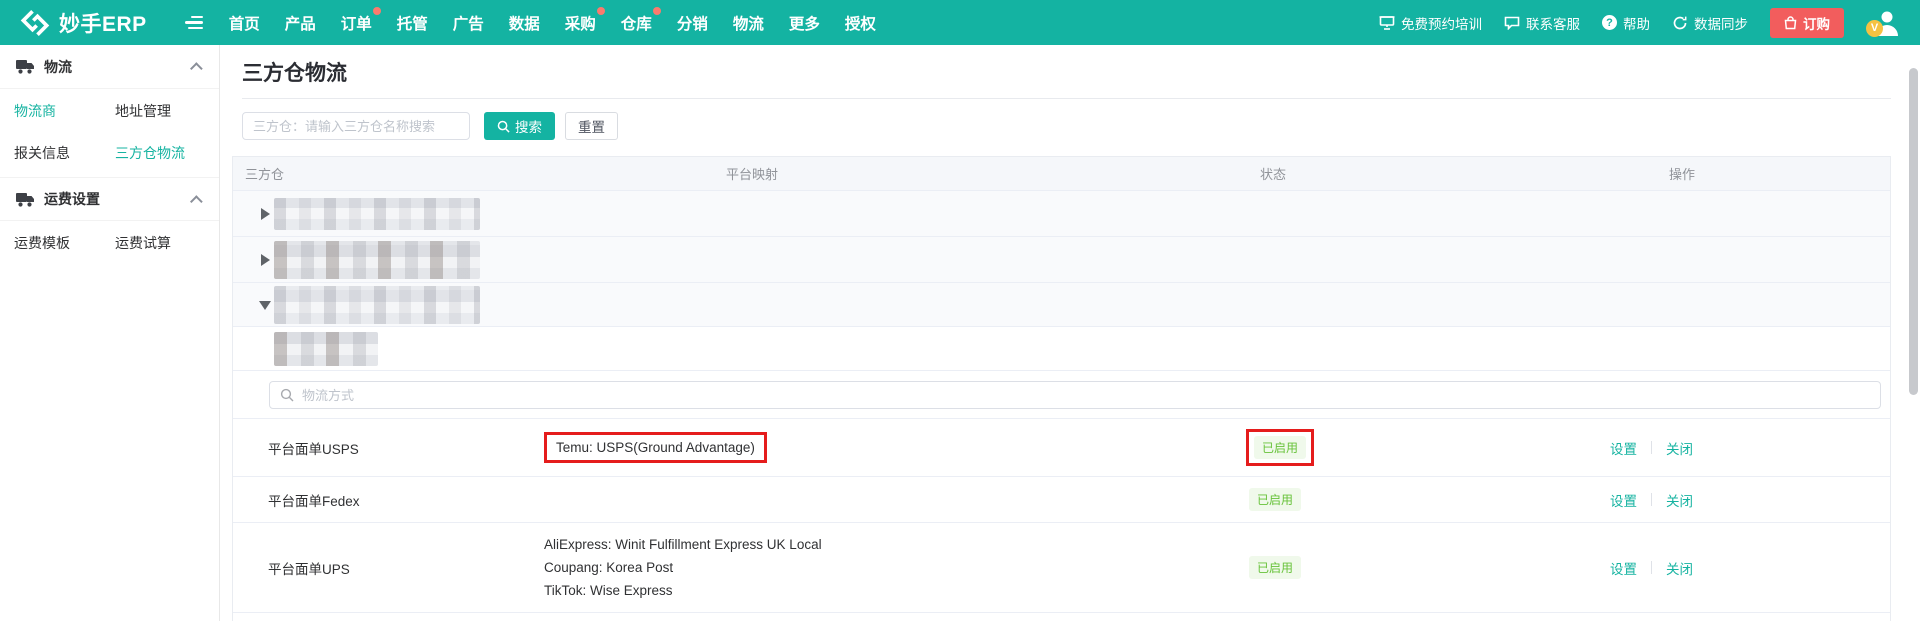  I want to click on sidebar-item-logistics-provider: 物流商, so click(64, 111).